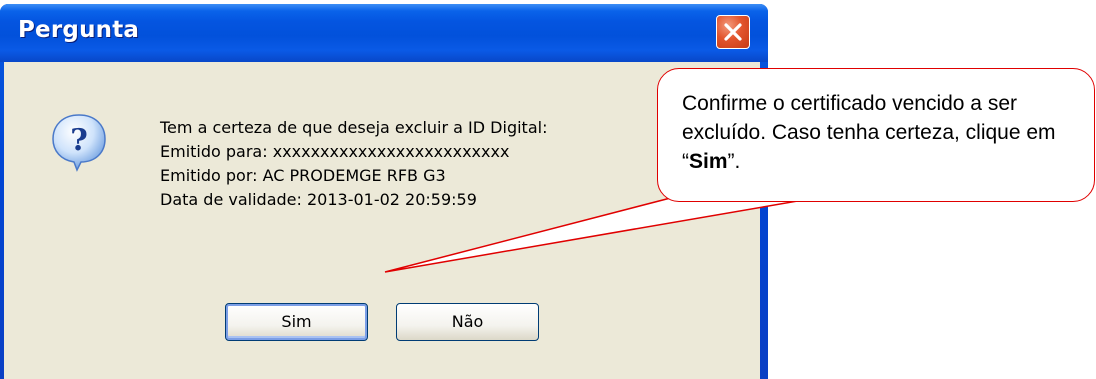 The height and width of the screenshot is (379, 1096). I want to click on dialog-titlebar: Pergunta, so click(384, 33).